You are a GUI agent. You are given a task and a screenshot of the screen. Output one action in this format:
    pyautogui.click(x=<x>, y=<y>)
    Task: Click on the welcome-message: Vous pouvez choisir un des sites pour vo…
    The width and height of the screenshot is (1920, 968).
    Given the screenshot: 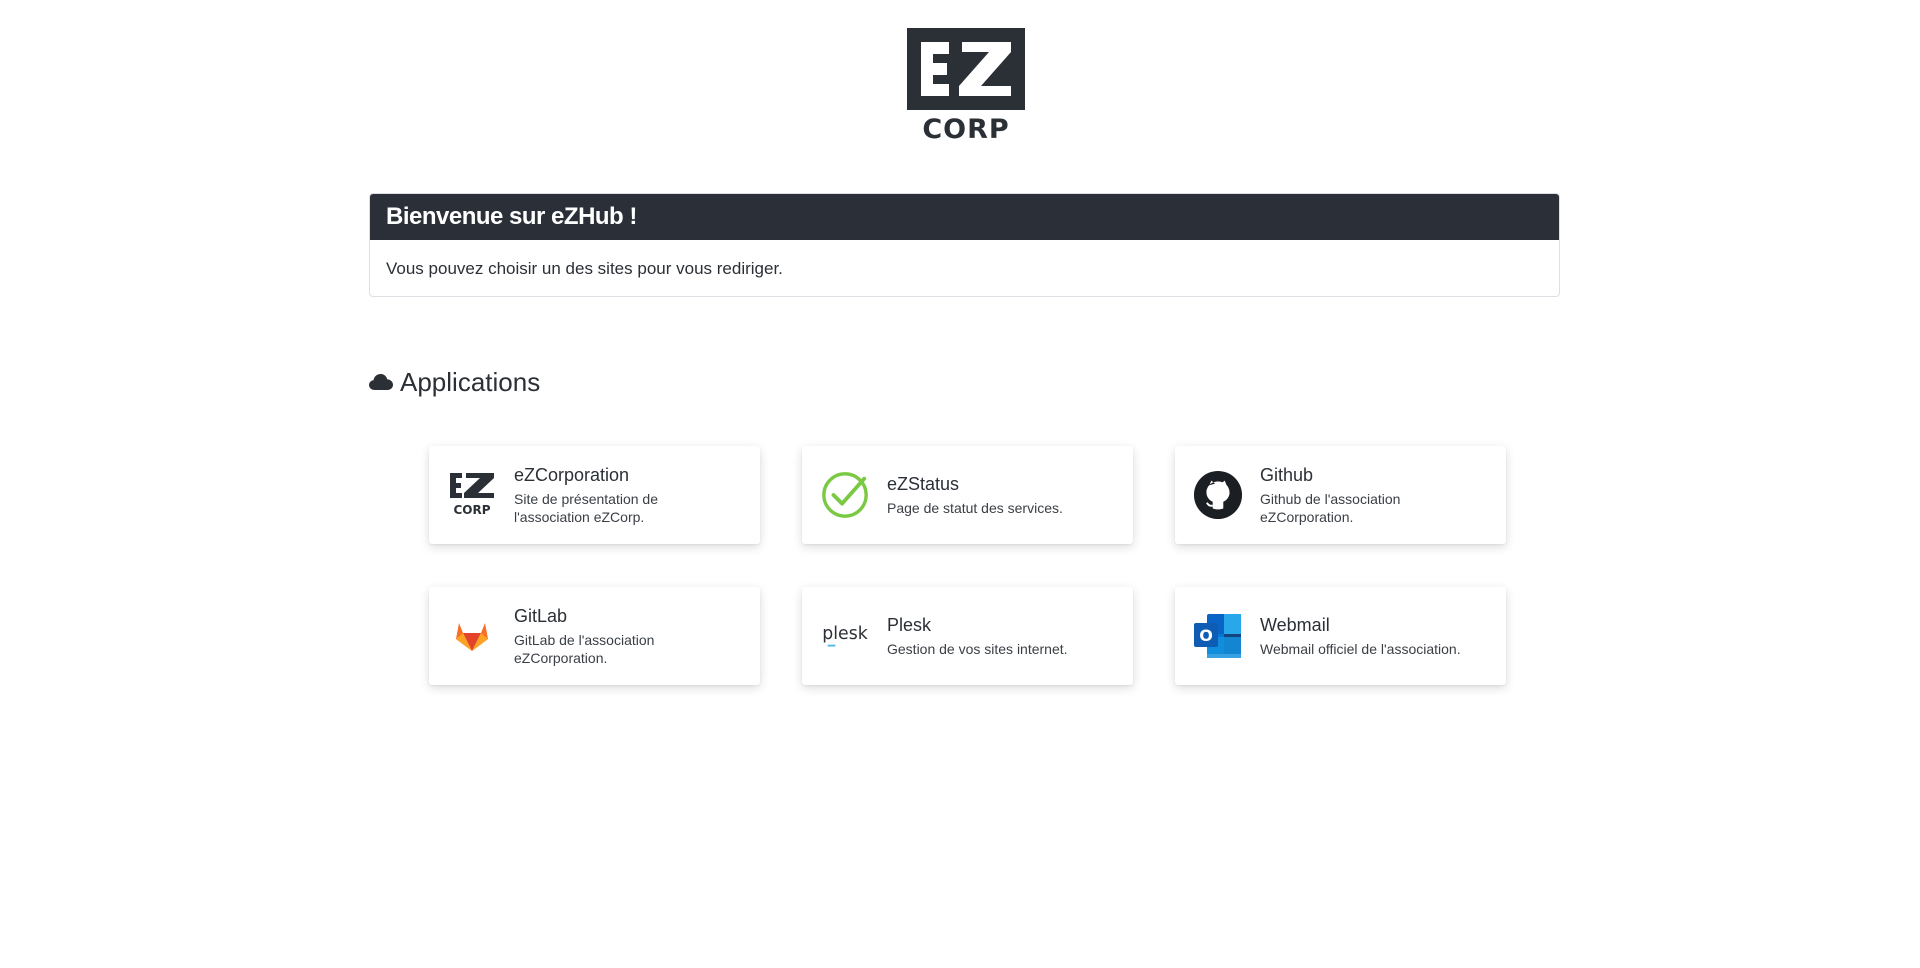 What is the action you would take?
    pyautogui.click(x=584, y=268)
    